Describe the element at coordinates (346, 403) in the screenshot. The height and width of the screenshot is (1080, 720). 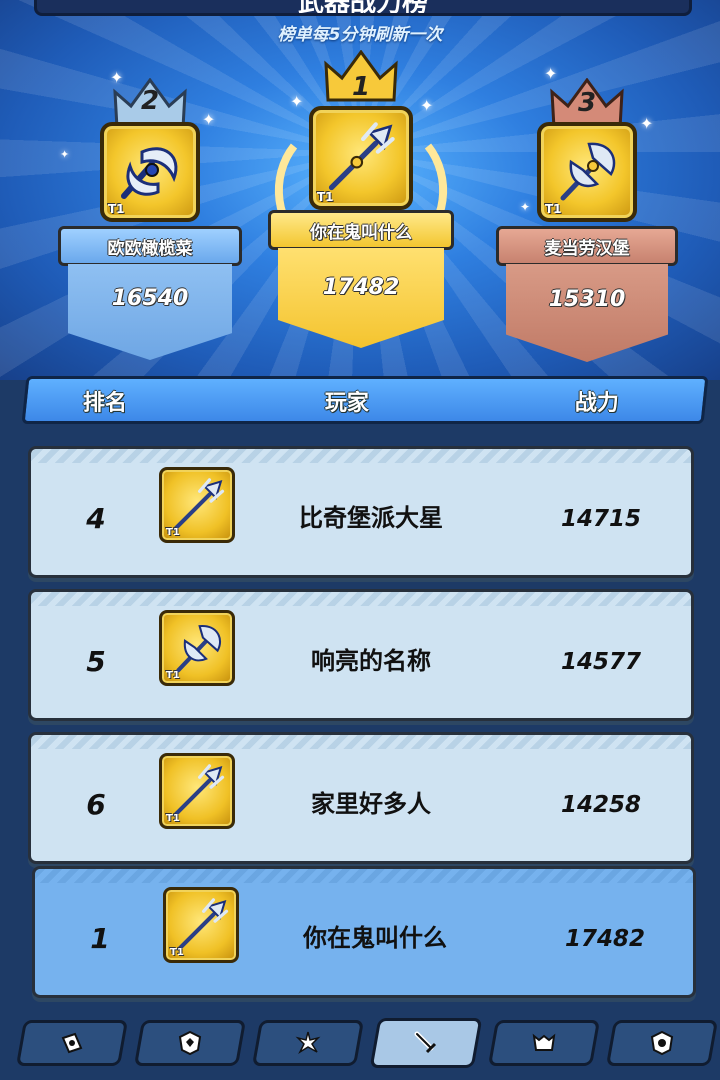
I see `column-player: 玩家` at that location.